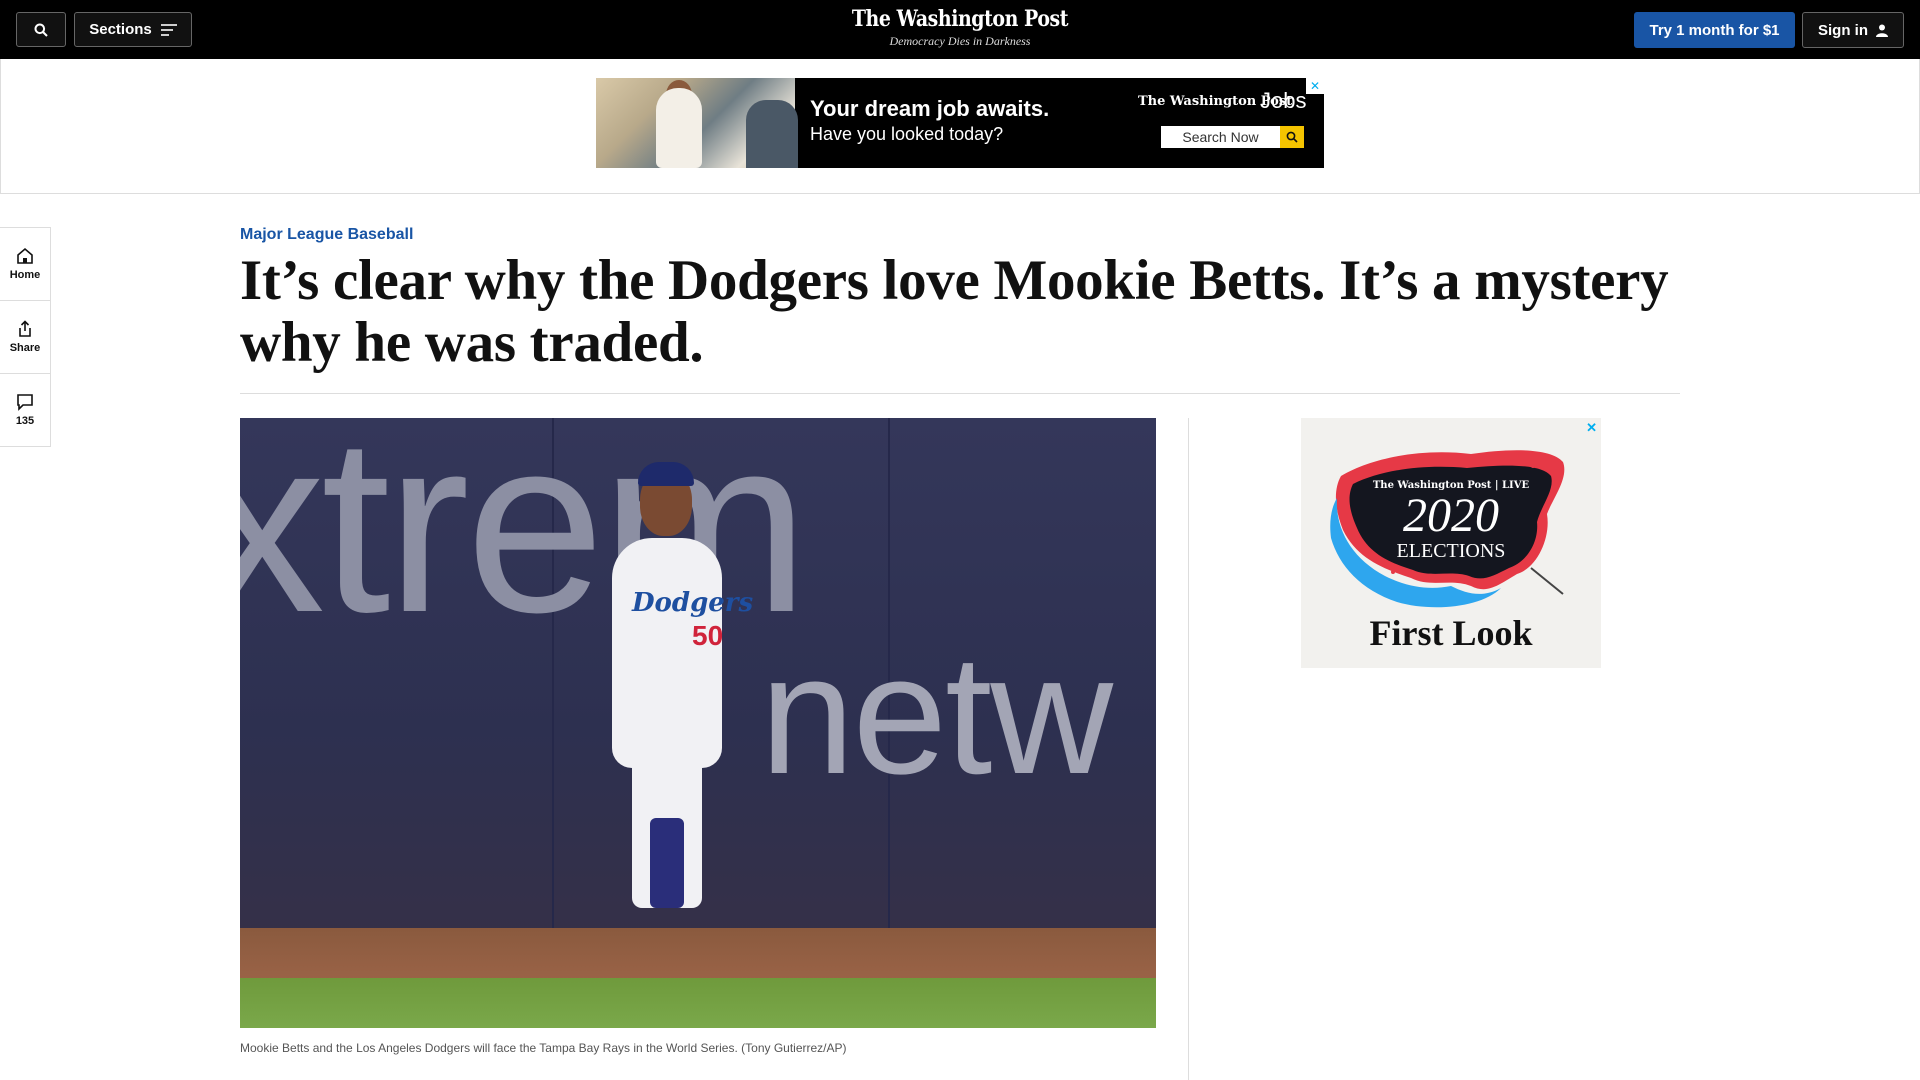 Image resolution: width=1920 pixels, height=1080 pixels. I want to click on rail-comments-button: 135, so click(25, 410).